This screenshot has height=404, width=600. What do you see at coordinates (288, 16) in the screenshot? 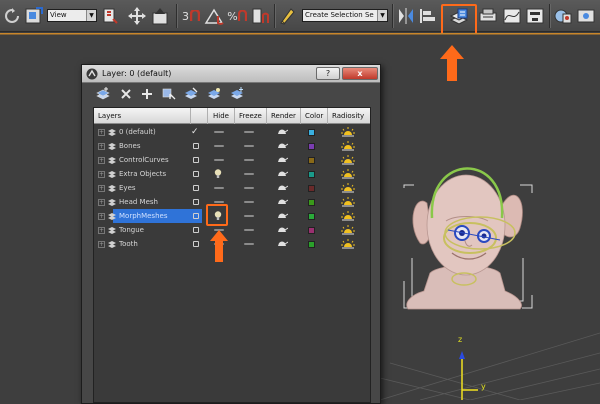
I see `edit-named-selection-icon` at bounding box center [288, 16].